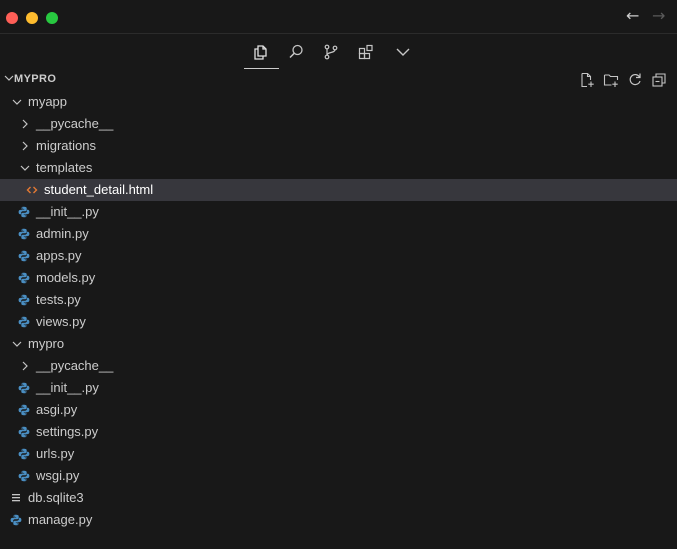 The image size is (677, 549). Describe the element at coordinates (58, 299) in the screenshot. I see `file-label: tests.py` at that location.